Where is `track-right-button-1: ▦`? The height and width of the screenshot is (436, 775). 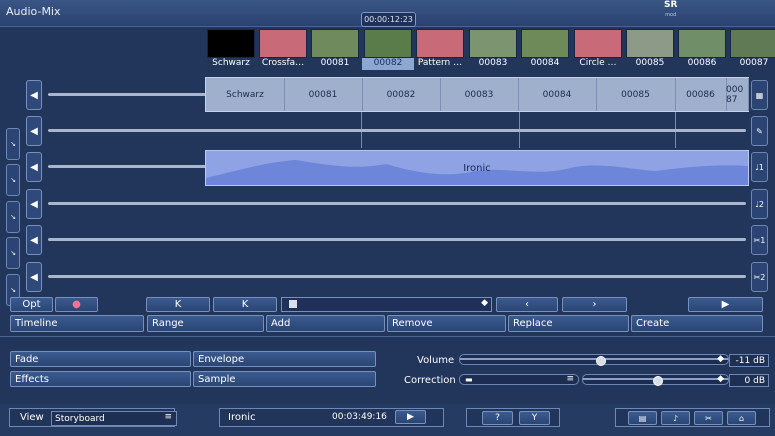
track-right-button-1: ▦ is located at coordinates (759, 95).